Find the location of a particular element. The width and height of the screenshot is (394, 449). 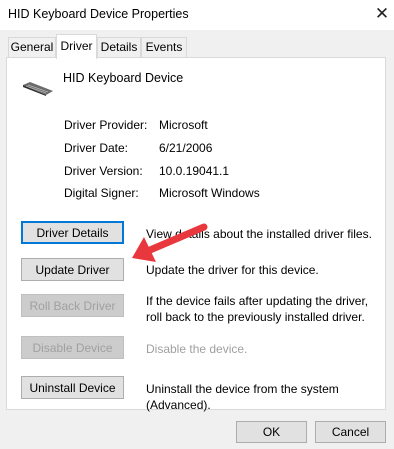

cancel-button: Cancel is located at coordinates (350, 432).